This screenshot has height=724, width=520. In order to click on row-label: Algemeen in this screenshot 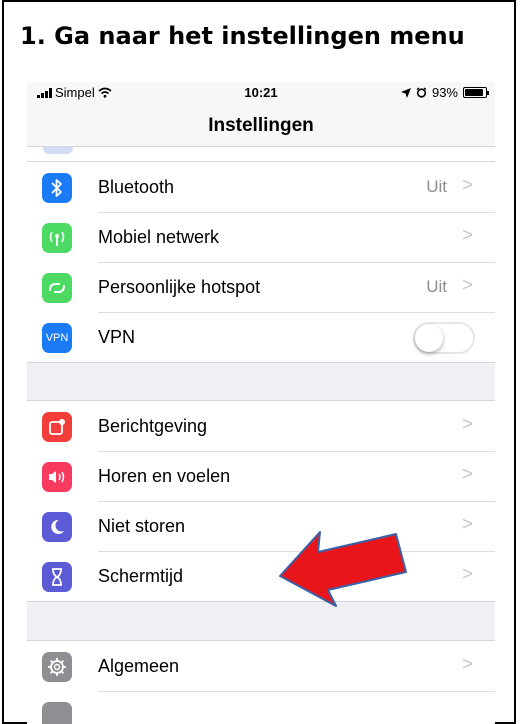, I will do `click(139, 666)`.